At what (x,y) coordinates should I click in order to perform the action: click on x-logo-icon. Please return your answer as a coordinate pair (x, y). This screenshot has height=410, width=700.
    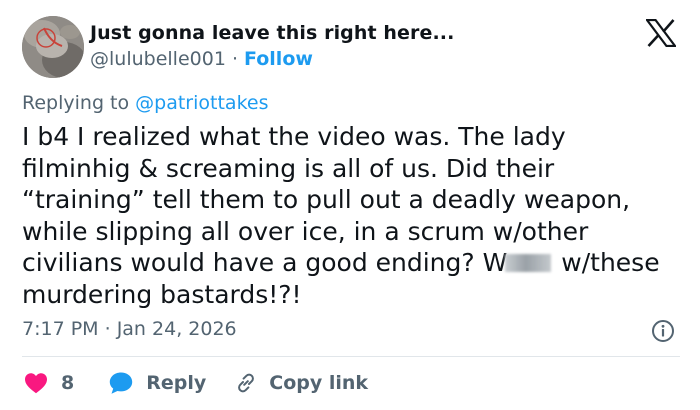
    Looking at the image, I should click on (661, 33).